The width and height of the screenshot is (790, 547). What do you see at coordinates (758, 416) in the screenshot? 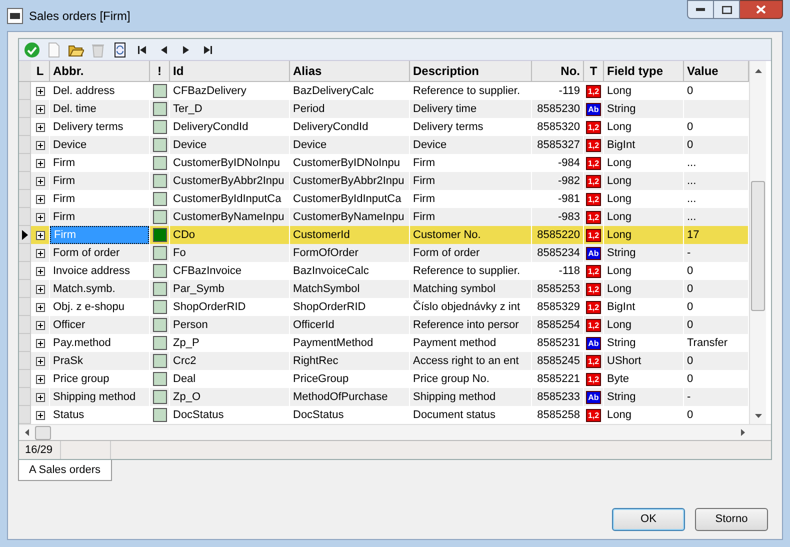
I see `scroll-down-icon` at bounding box center [758, 416].